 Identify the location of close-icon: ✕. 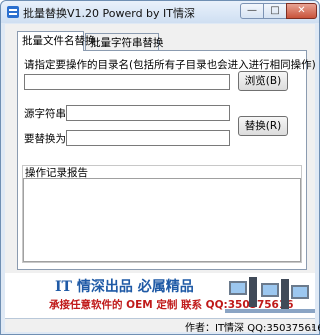
(301, 10).